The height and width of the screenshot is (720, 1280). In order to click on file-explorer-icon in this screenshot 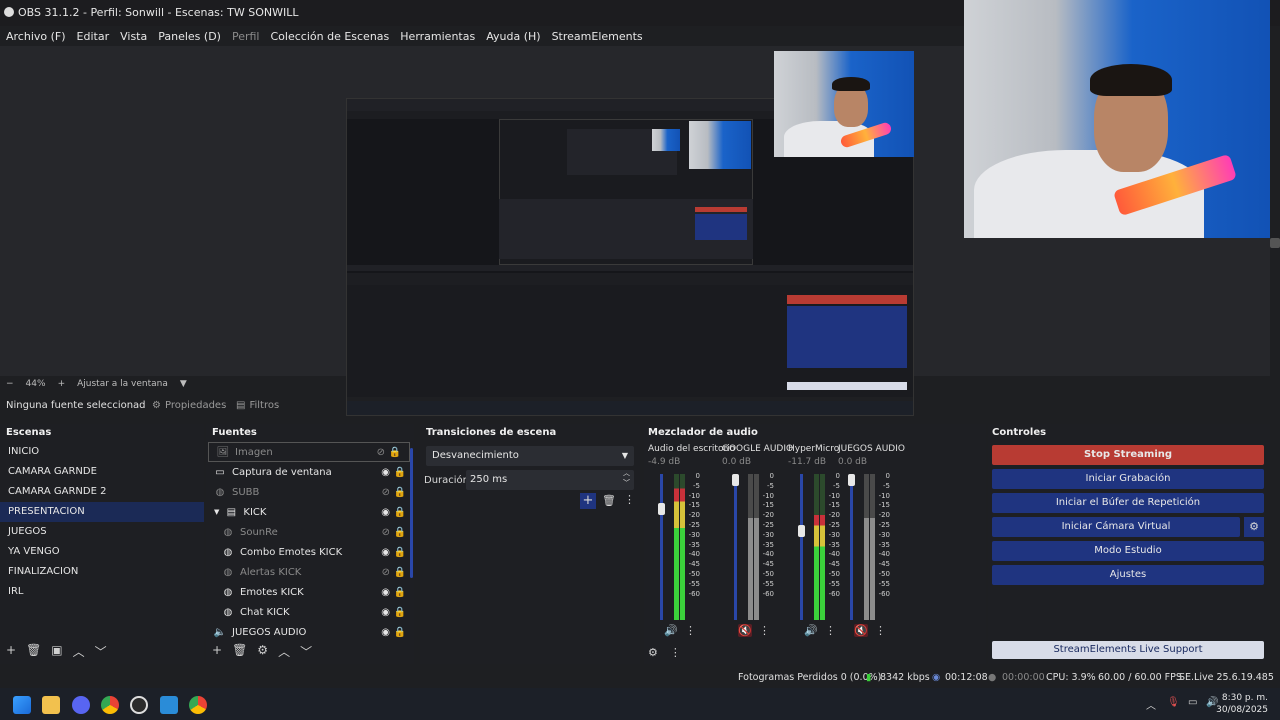, I will do `click(51, 705)`.